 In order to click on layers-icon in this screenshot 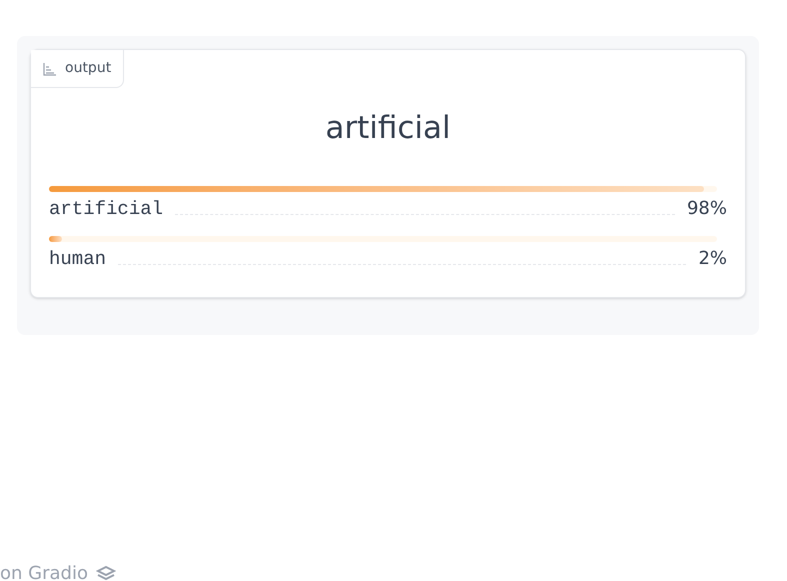, I will do `click(106, 572)`.